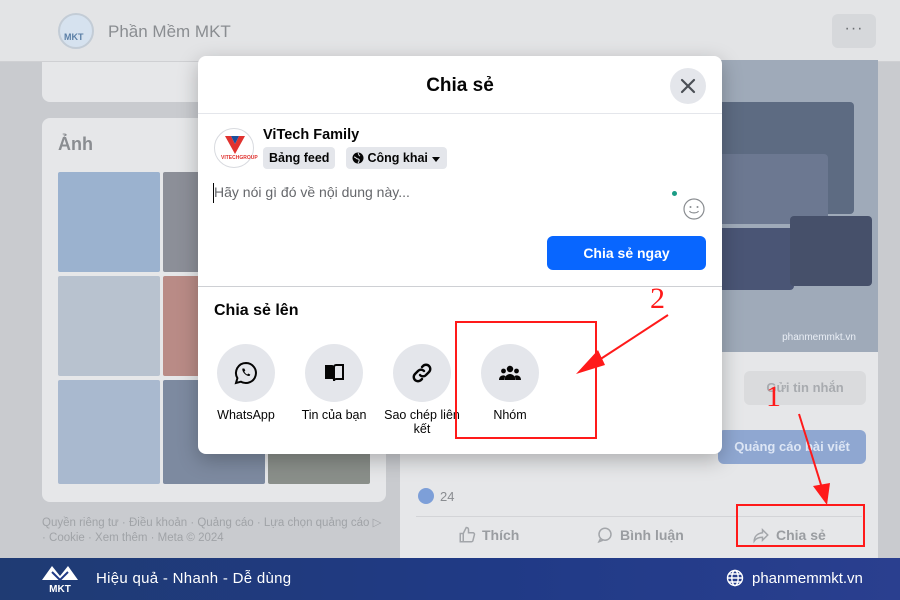  Describe the element at coordinates (807, 578) in the screenshot. I see `banner-website: phanmemmkt.vn` at that location.